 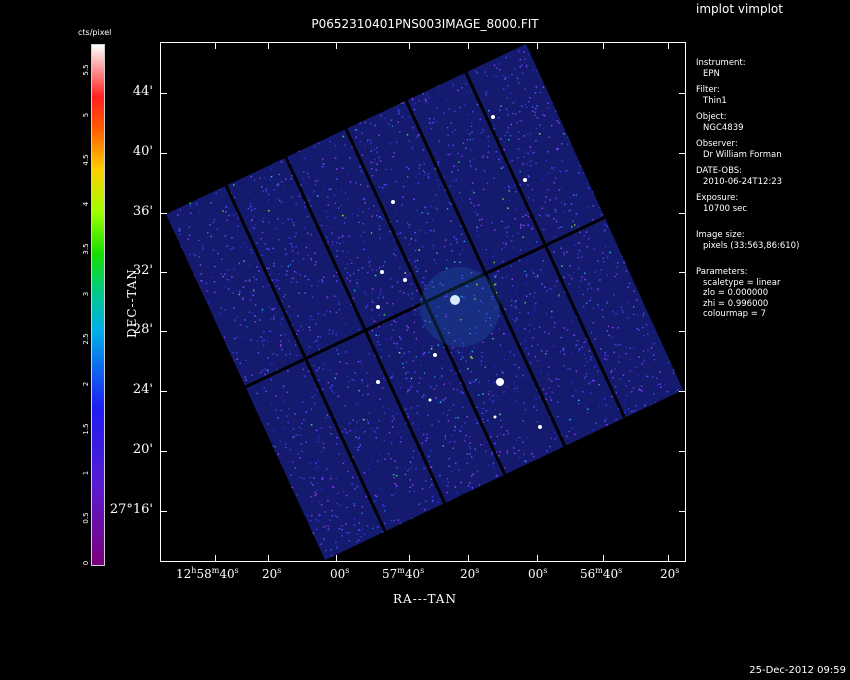 I want to click on colorbar, so click(x=98, y=305).